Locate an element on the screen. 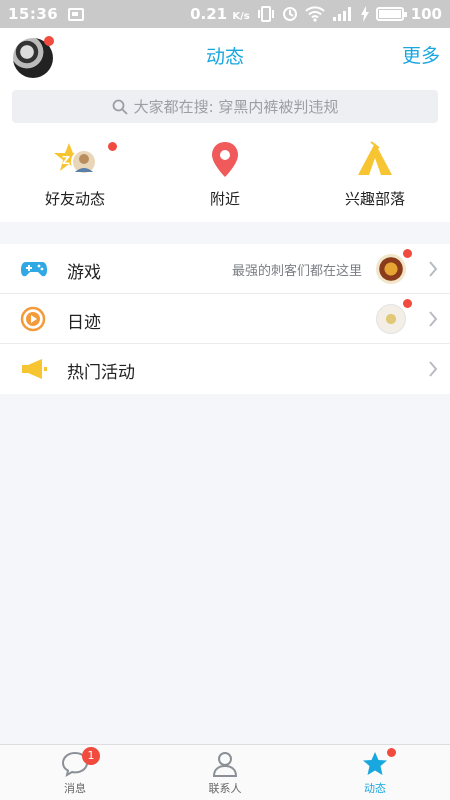 This screenshot has height=800, width=450. search-icon is located at coordinates (120, 107).